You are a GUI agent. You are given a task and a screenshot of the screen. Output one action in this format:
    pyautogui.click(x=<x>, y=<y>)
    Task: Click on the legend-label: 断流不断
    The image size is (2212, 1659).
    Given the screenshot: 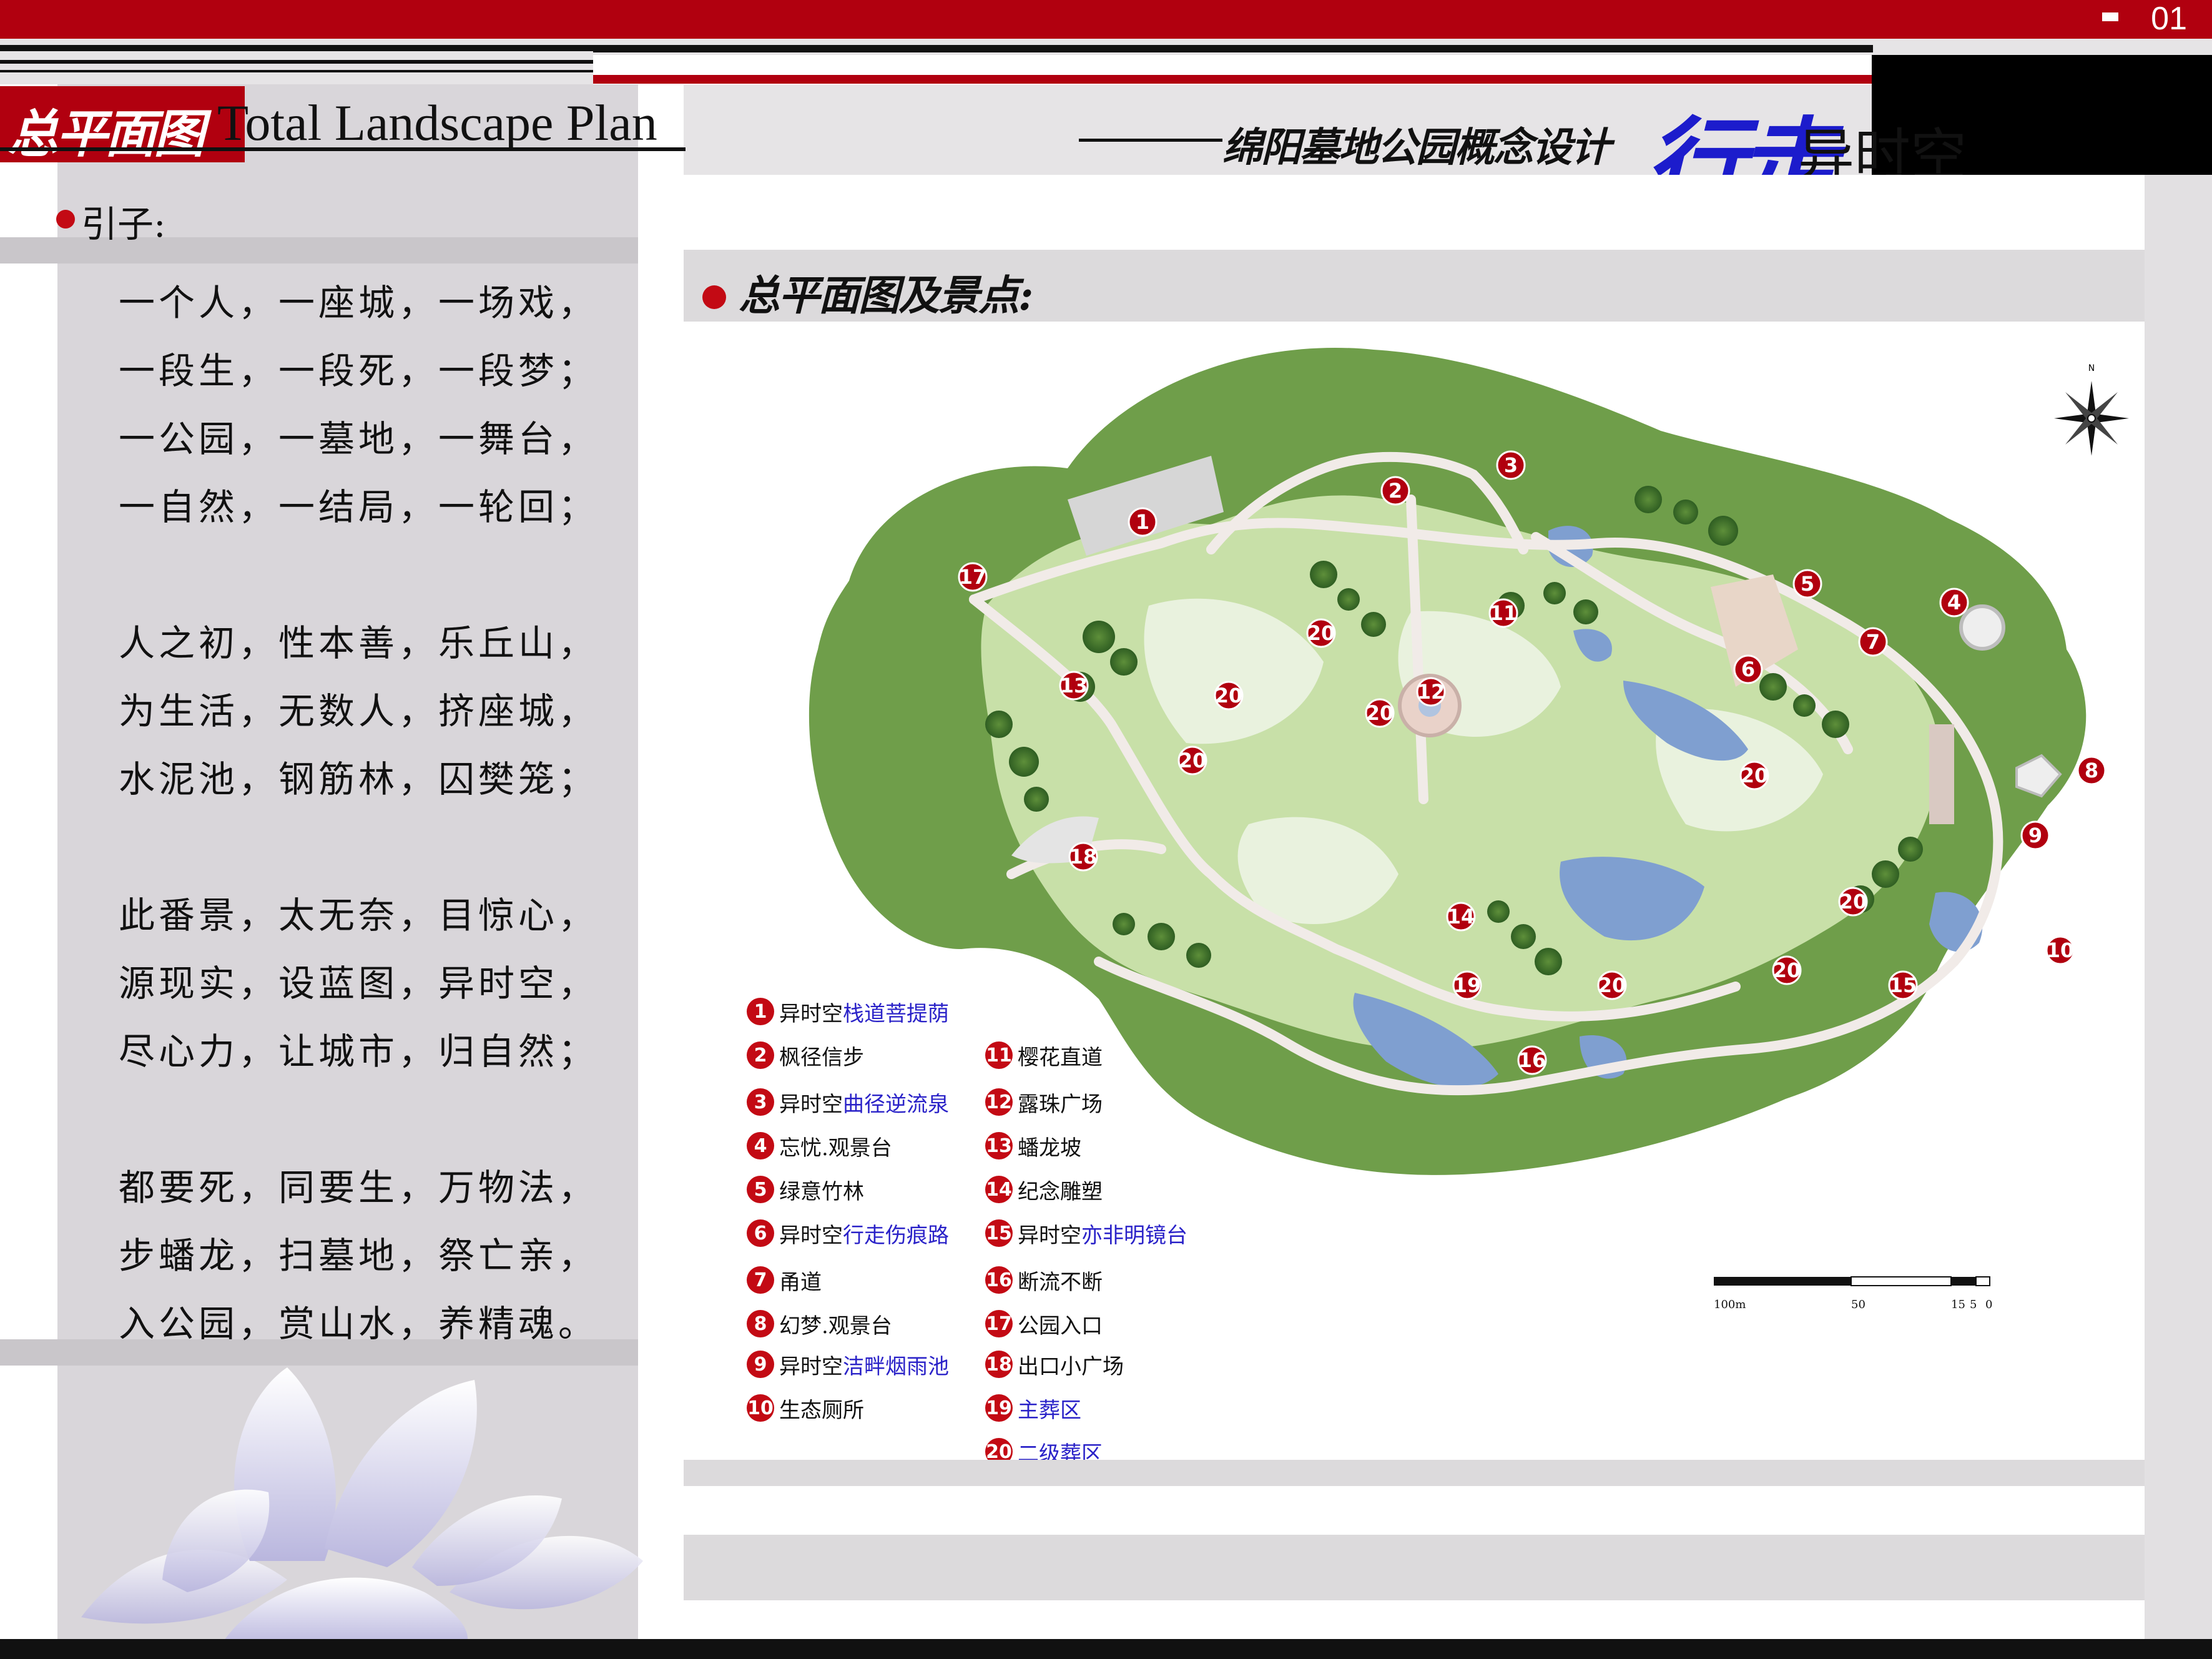 What is the action you would take?
    pyautogui.click(x=1060, y=1282)
    